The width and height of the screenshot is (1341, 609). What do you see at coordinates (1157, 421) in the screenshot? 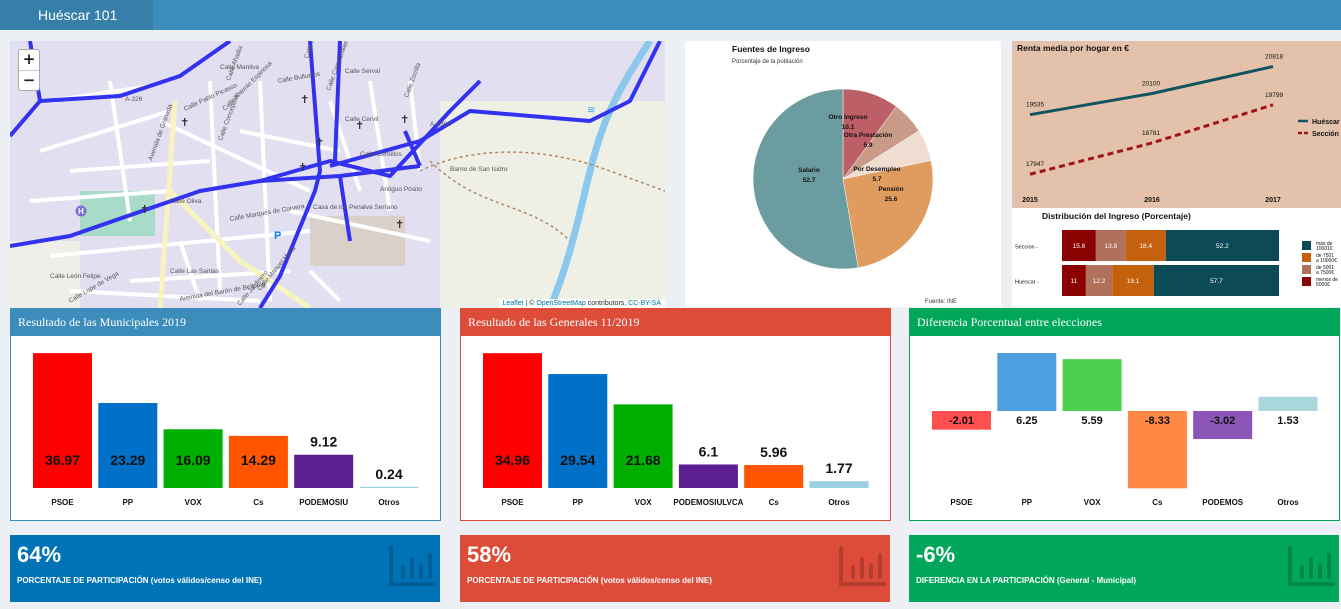
I see `bar-value: -8.33` at bounding box center [1157, 421].